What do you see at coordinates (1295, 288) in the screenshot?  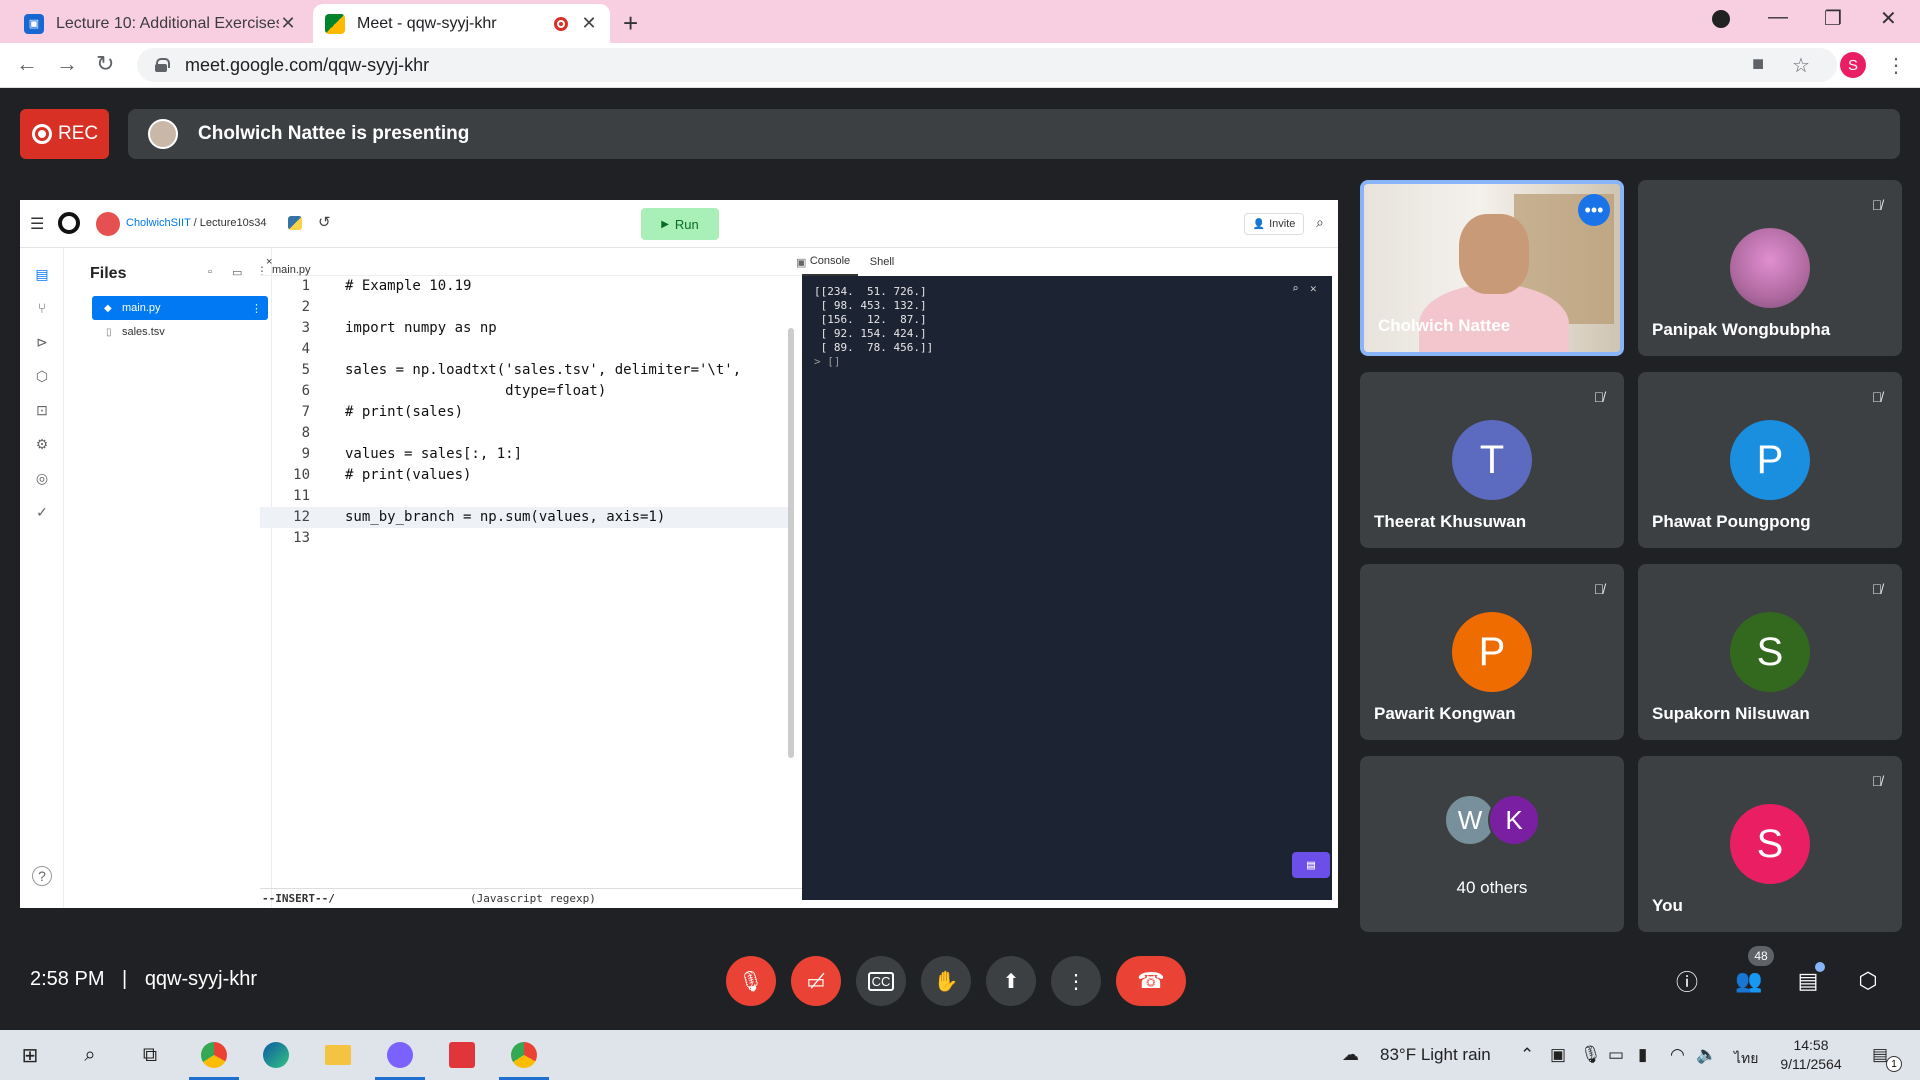 I see `console-search-icon: ⌕` at bounding box center [1295, 288].